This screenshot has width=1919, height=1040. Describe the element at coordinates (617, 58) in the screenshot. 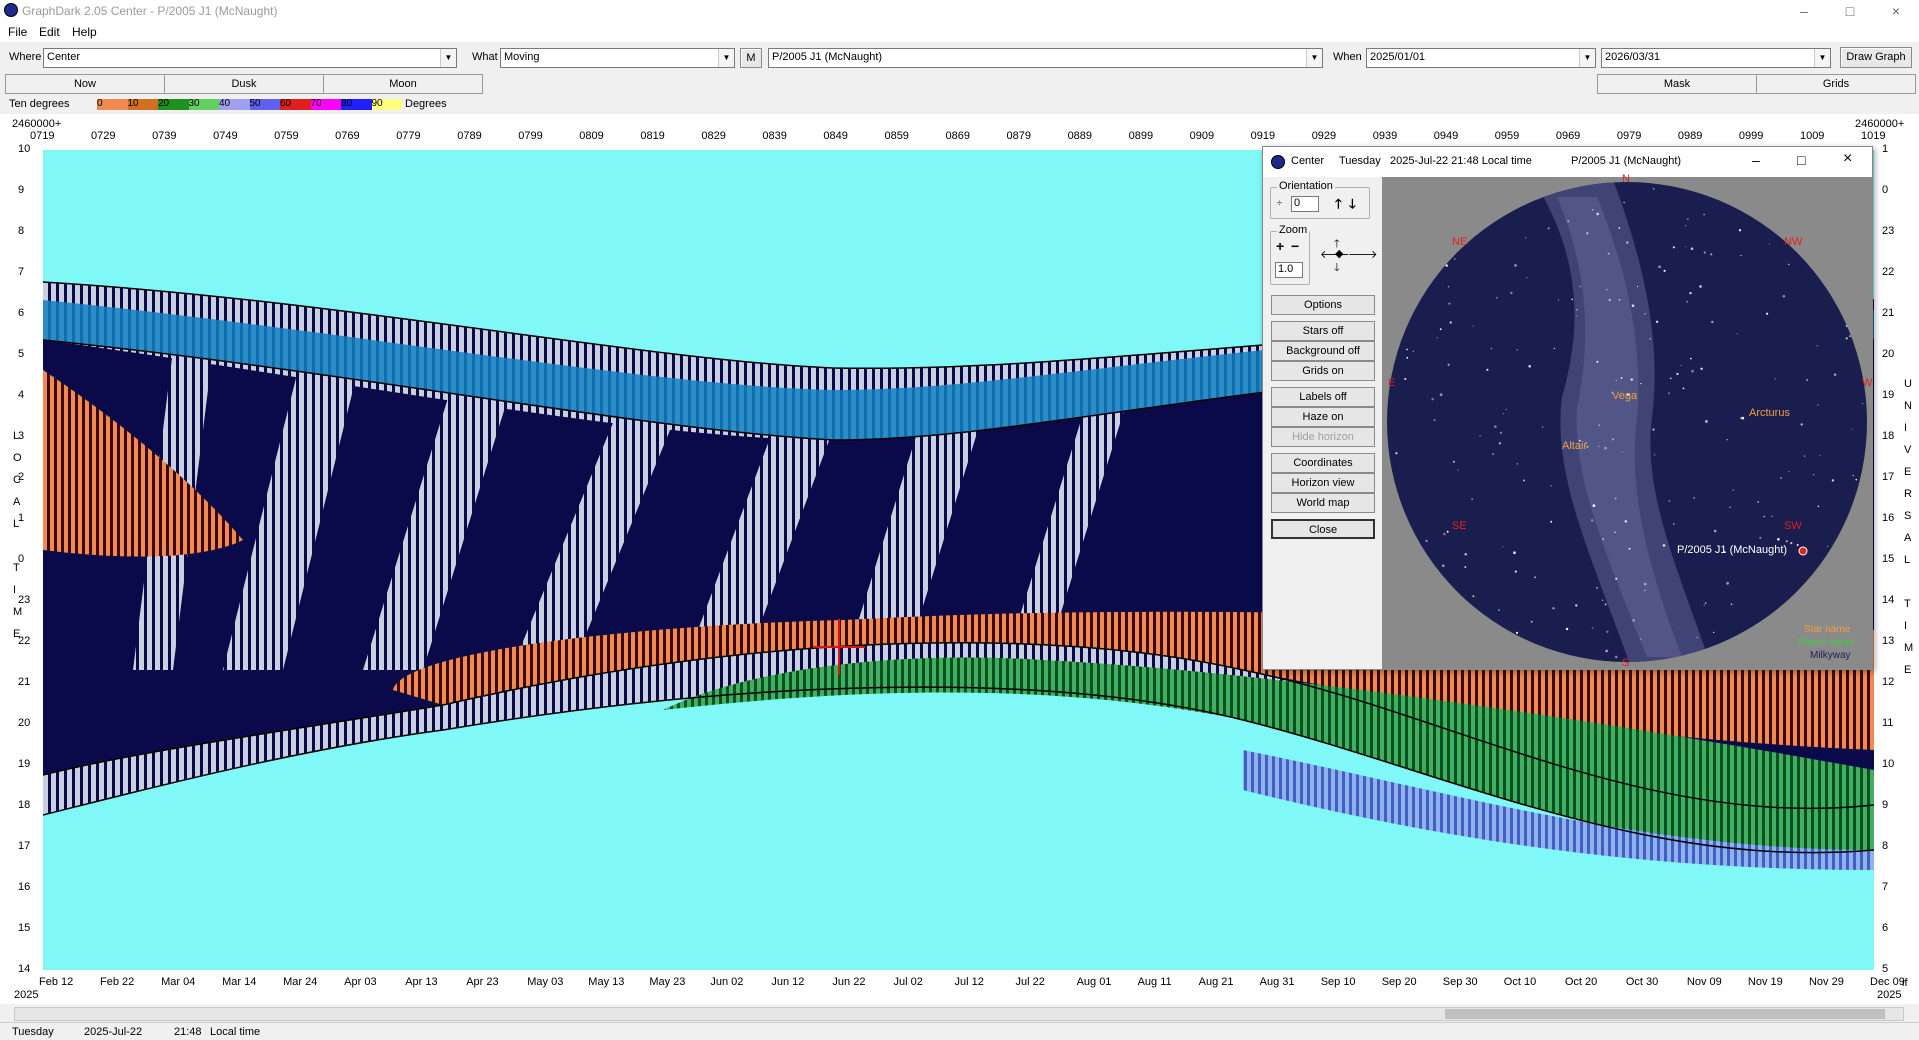

I see `what-select: Moving ▼` at that location.